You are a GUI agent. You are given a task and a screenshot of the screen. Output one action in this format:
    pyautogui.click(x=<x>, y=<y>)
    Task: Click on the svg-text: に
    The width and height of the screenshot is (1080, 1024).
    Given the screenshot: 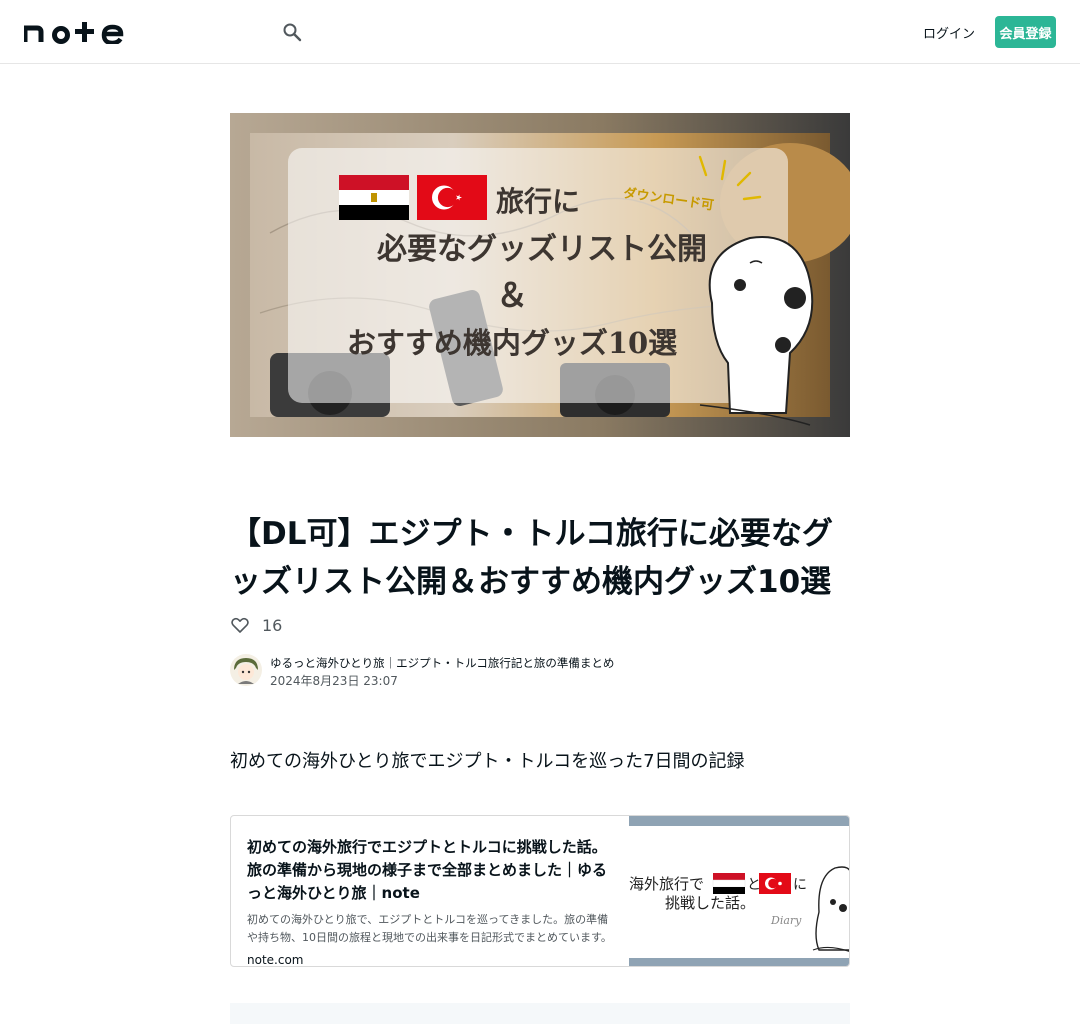 What is the action you would take?
    pyautogui.click(x=800, y=885)
    